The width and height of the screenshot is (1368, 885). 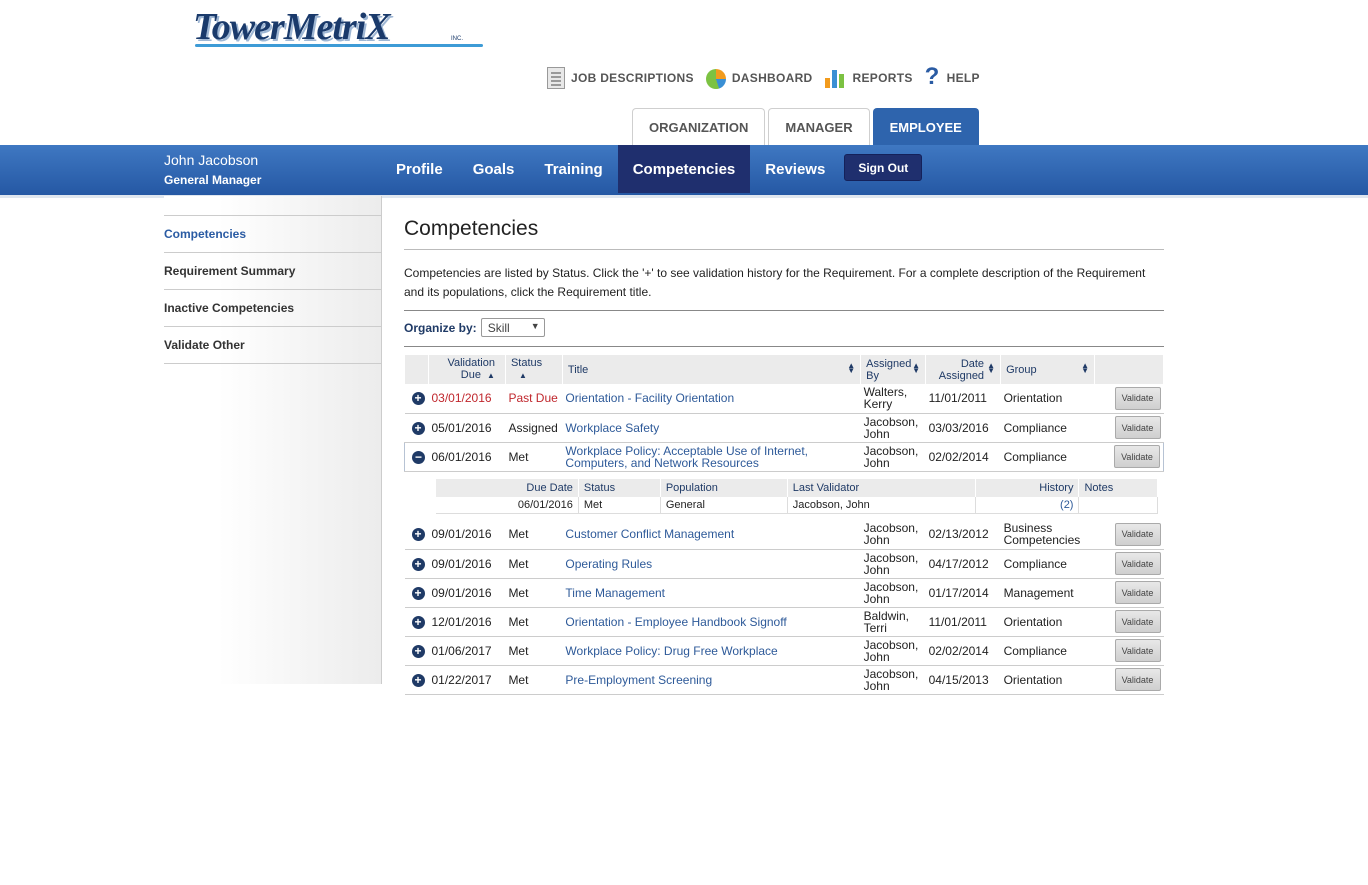 I want to click on sidebar-item-competencies: Competencies, so click(x=272, y=234).